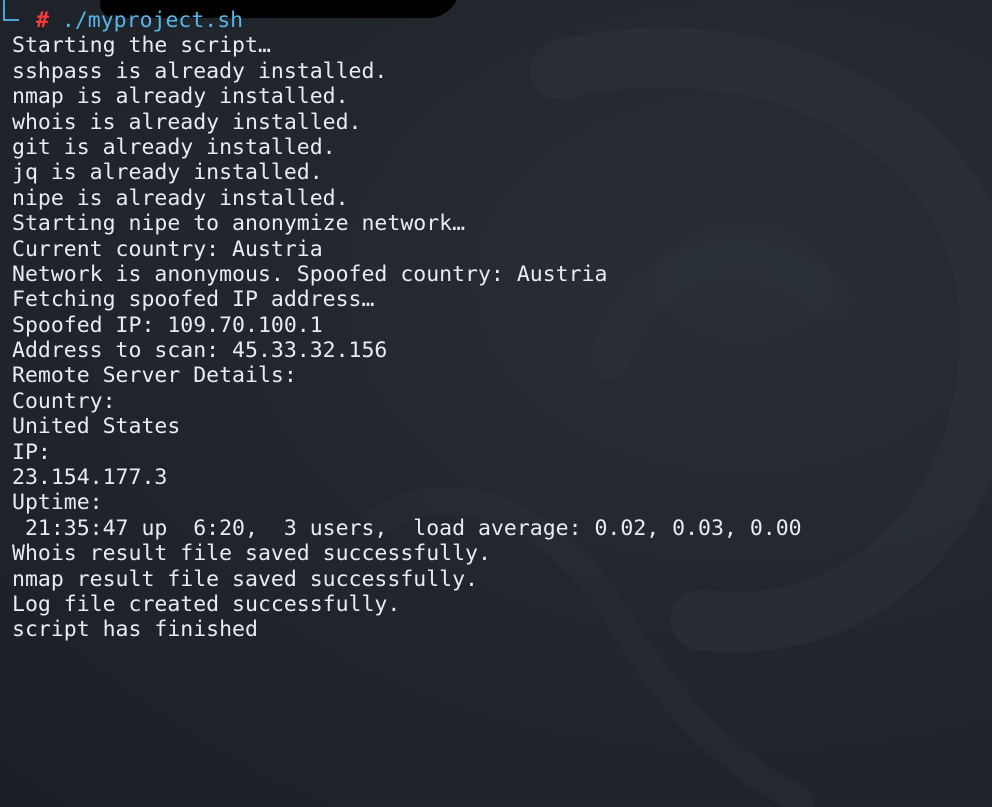 The width and height of the screenshot is (992, 807). I want to click on output-line: IP:, so click(31, 452).